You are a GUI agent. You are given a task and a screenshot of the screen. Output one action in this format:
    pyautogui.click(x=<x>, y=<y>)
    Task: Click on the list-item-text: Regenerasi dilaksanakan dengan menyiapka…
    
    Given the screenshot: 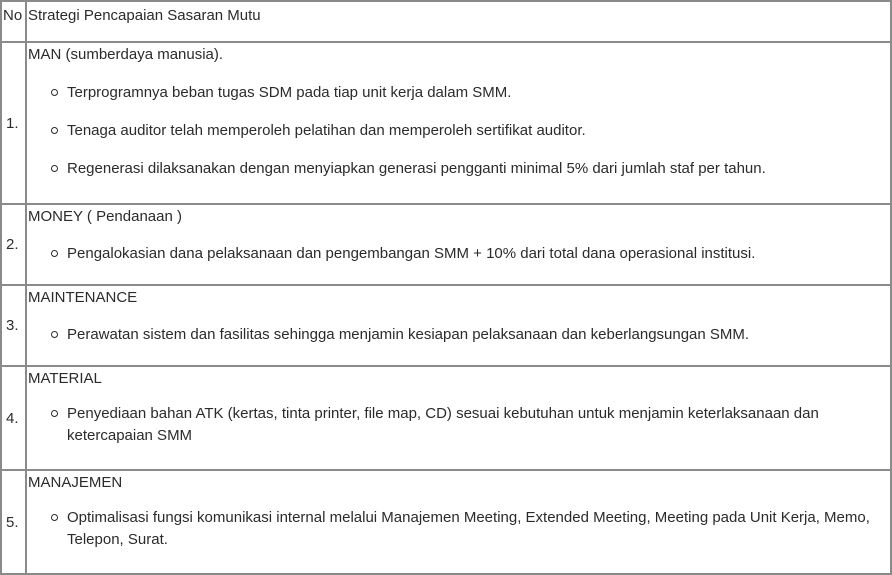 What is the action you would take?
    pyautogui.click(x=416, y=168)
    